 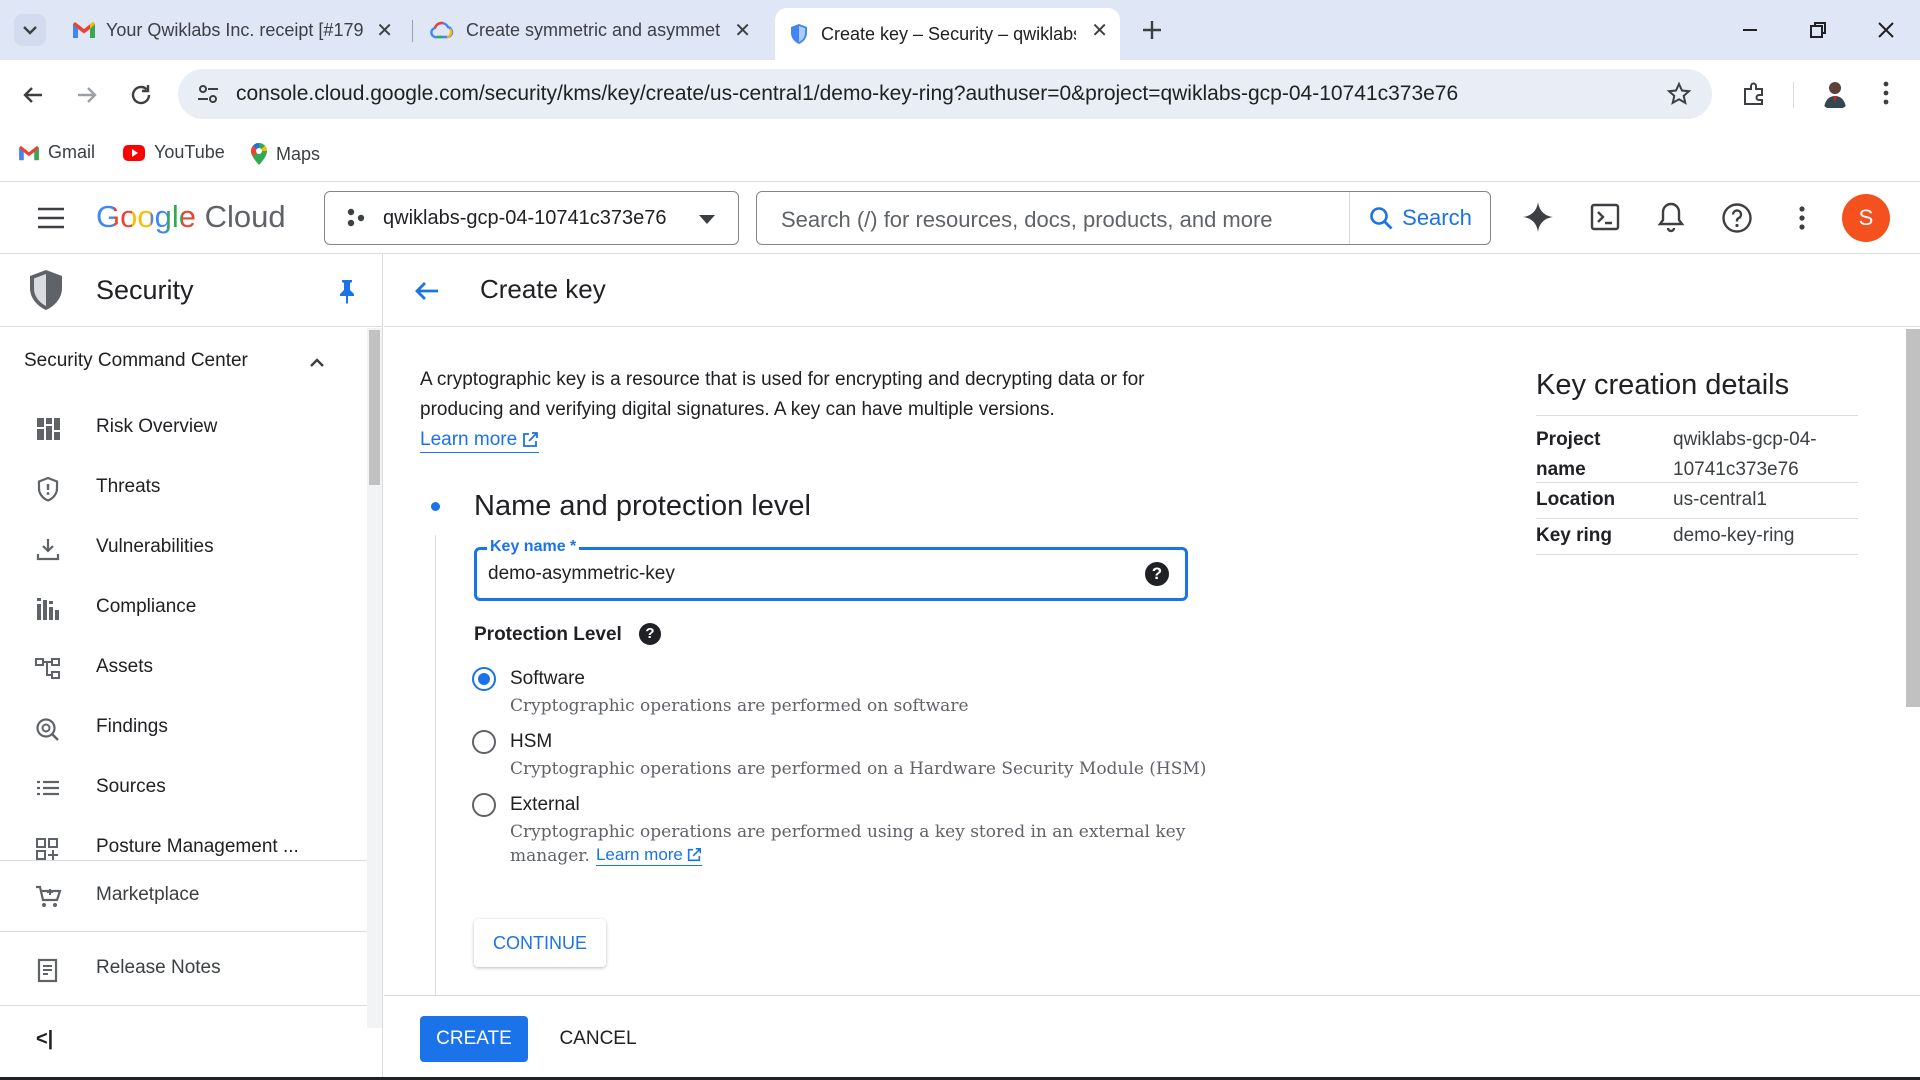 What do you see at coordinates (1802, 218) in the screenshot?
I see `more-options-icon` at bounding box center [1802, 218].